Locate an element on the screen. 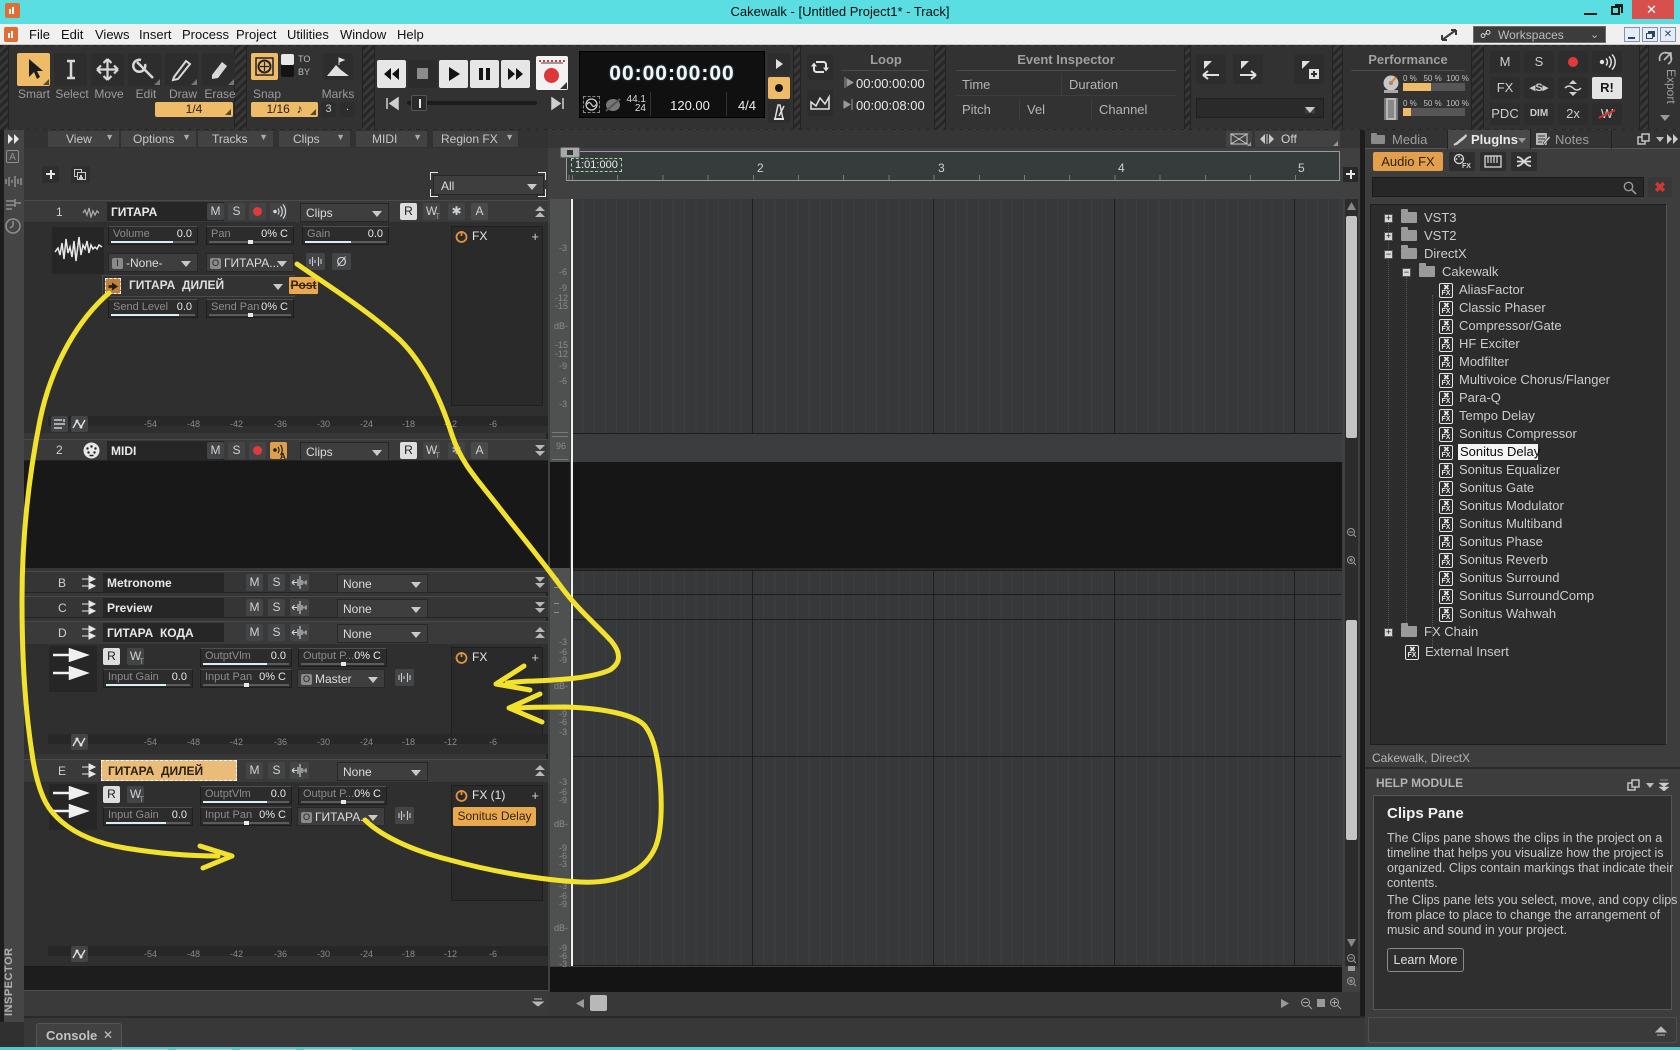 This screenshot has height=1050, width=1680. svg-text: FX is located at coordinates (1466, 166).